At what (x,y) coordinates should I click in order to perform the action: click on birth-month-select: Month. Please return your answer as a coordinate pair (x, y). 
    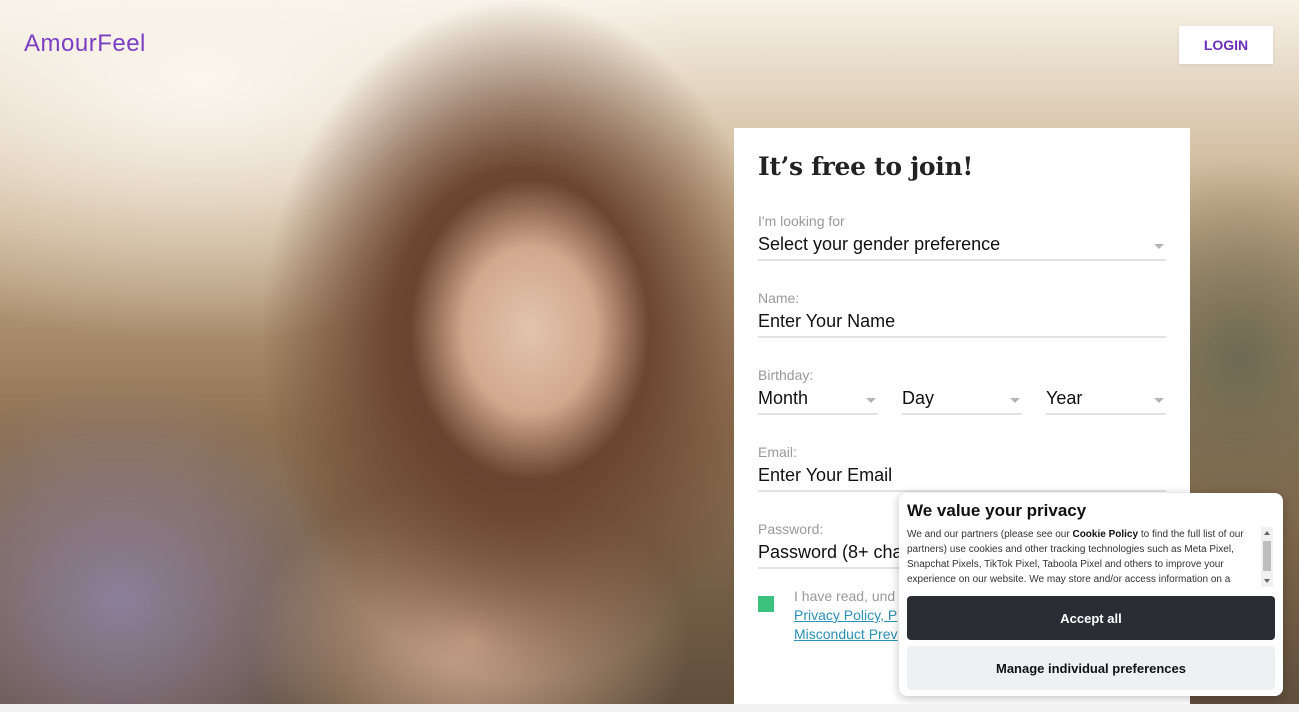
    Looking at the image, I should click on (818, 400).